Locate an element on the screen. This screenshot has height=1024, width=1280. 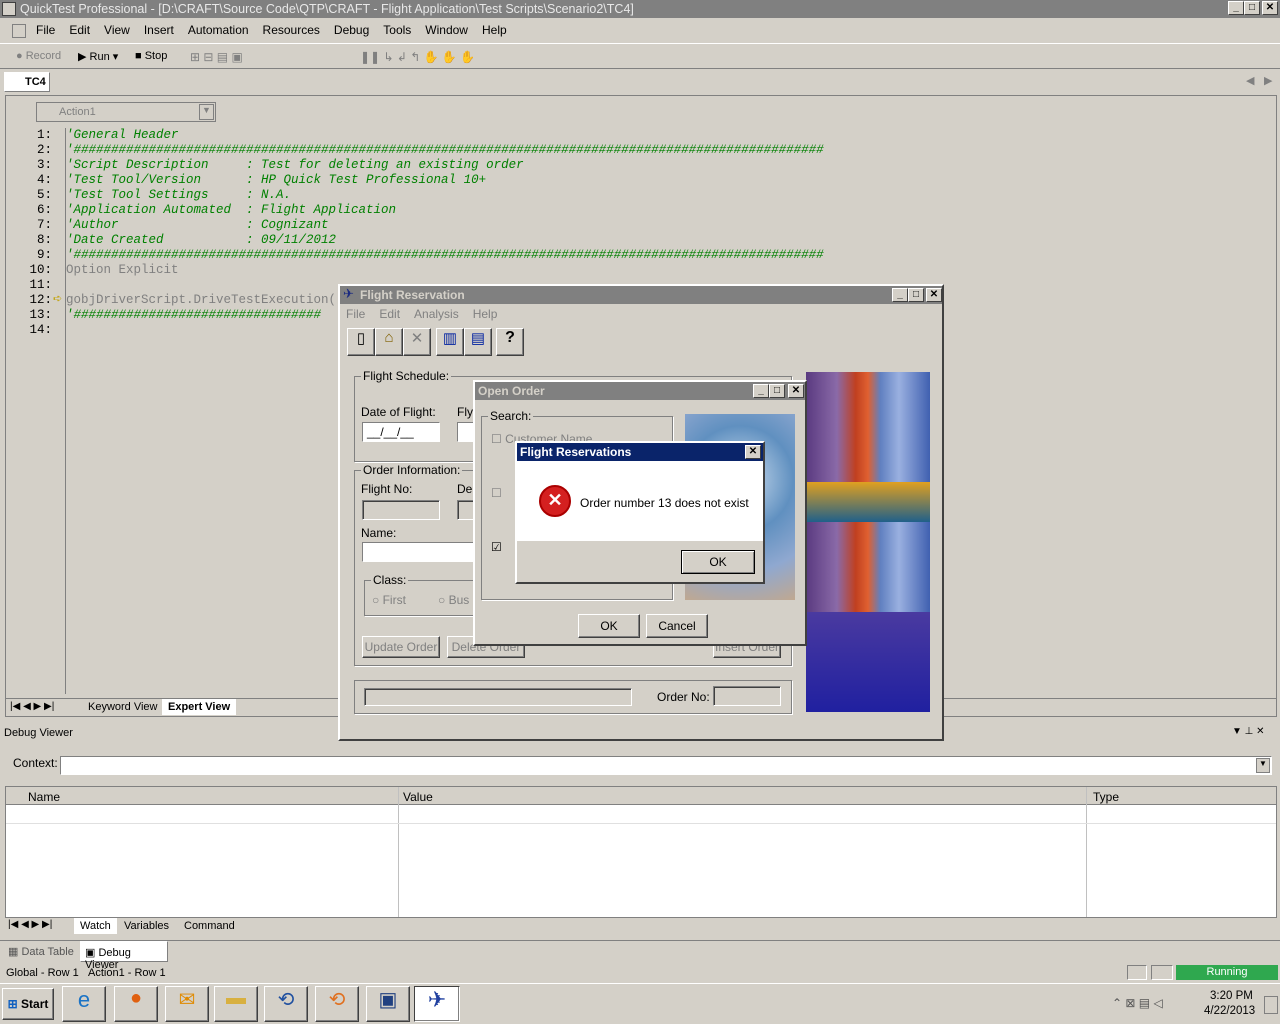
context-label: Context: is located at coordinates (35, 763).